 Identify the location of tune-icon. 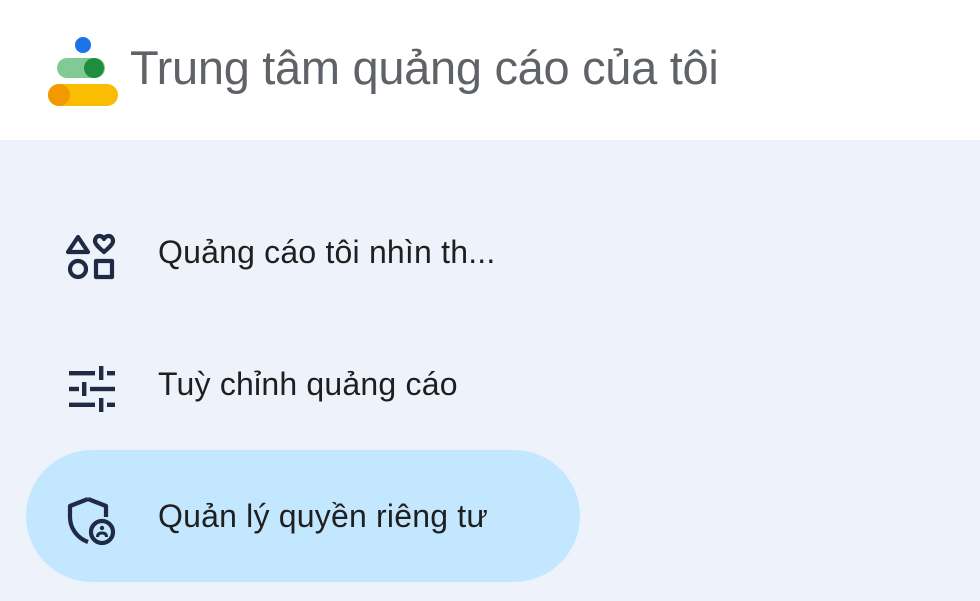
(92, 389).